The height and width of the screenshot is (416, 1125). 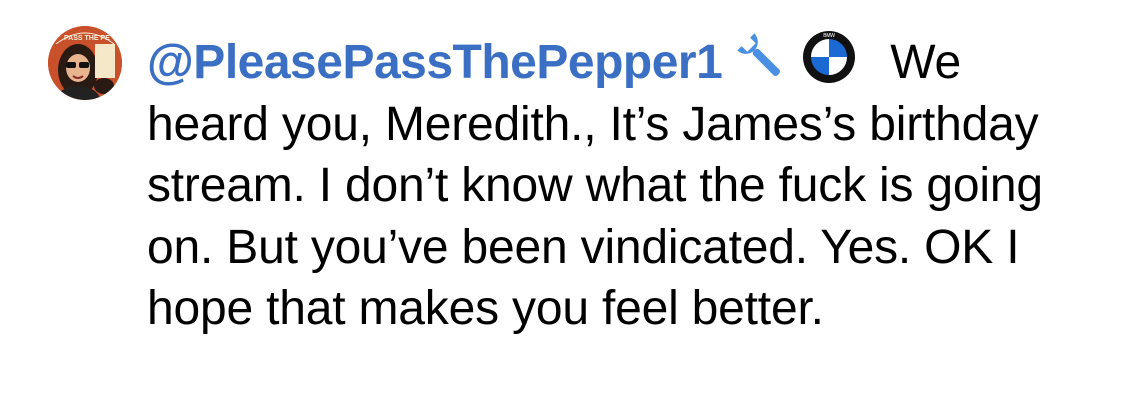 What do you see at coordinates (829, 57) in the screenshot?
I see `bmw-roundel-icon: BMW` at bounding box center [829, 57].